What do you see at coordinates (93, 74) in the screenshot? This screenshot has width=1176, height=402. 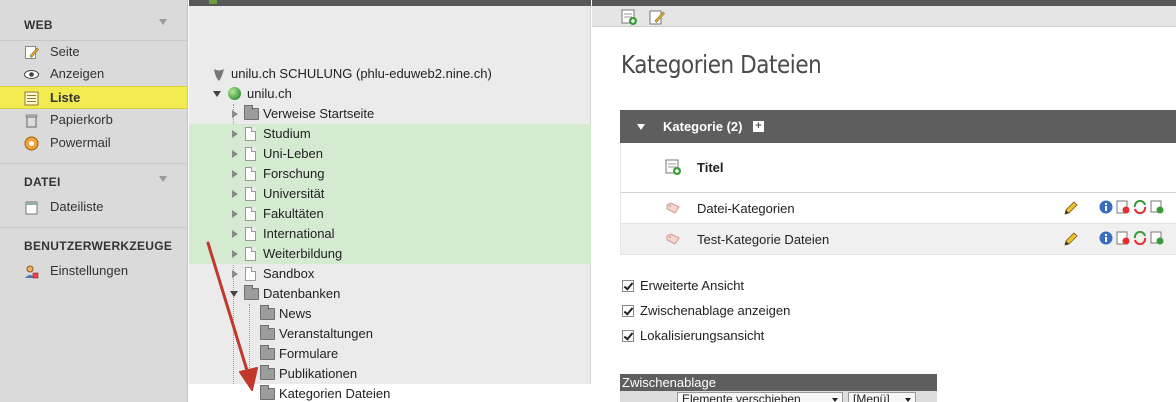 I see `module-item-anzeigen: Anzeigen` at bounding box center [93, 74].